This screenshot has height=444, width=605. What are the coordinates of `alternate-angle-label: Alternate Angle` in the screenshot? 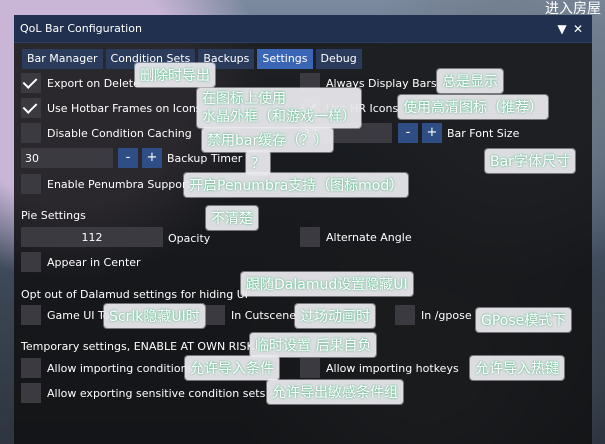 It's located at (369, 237).